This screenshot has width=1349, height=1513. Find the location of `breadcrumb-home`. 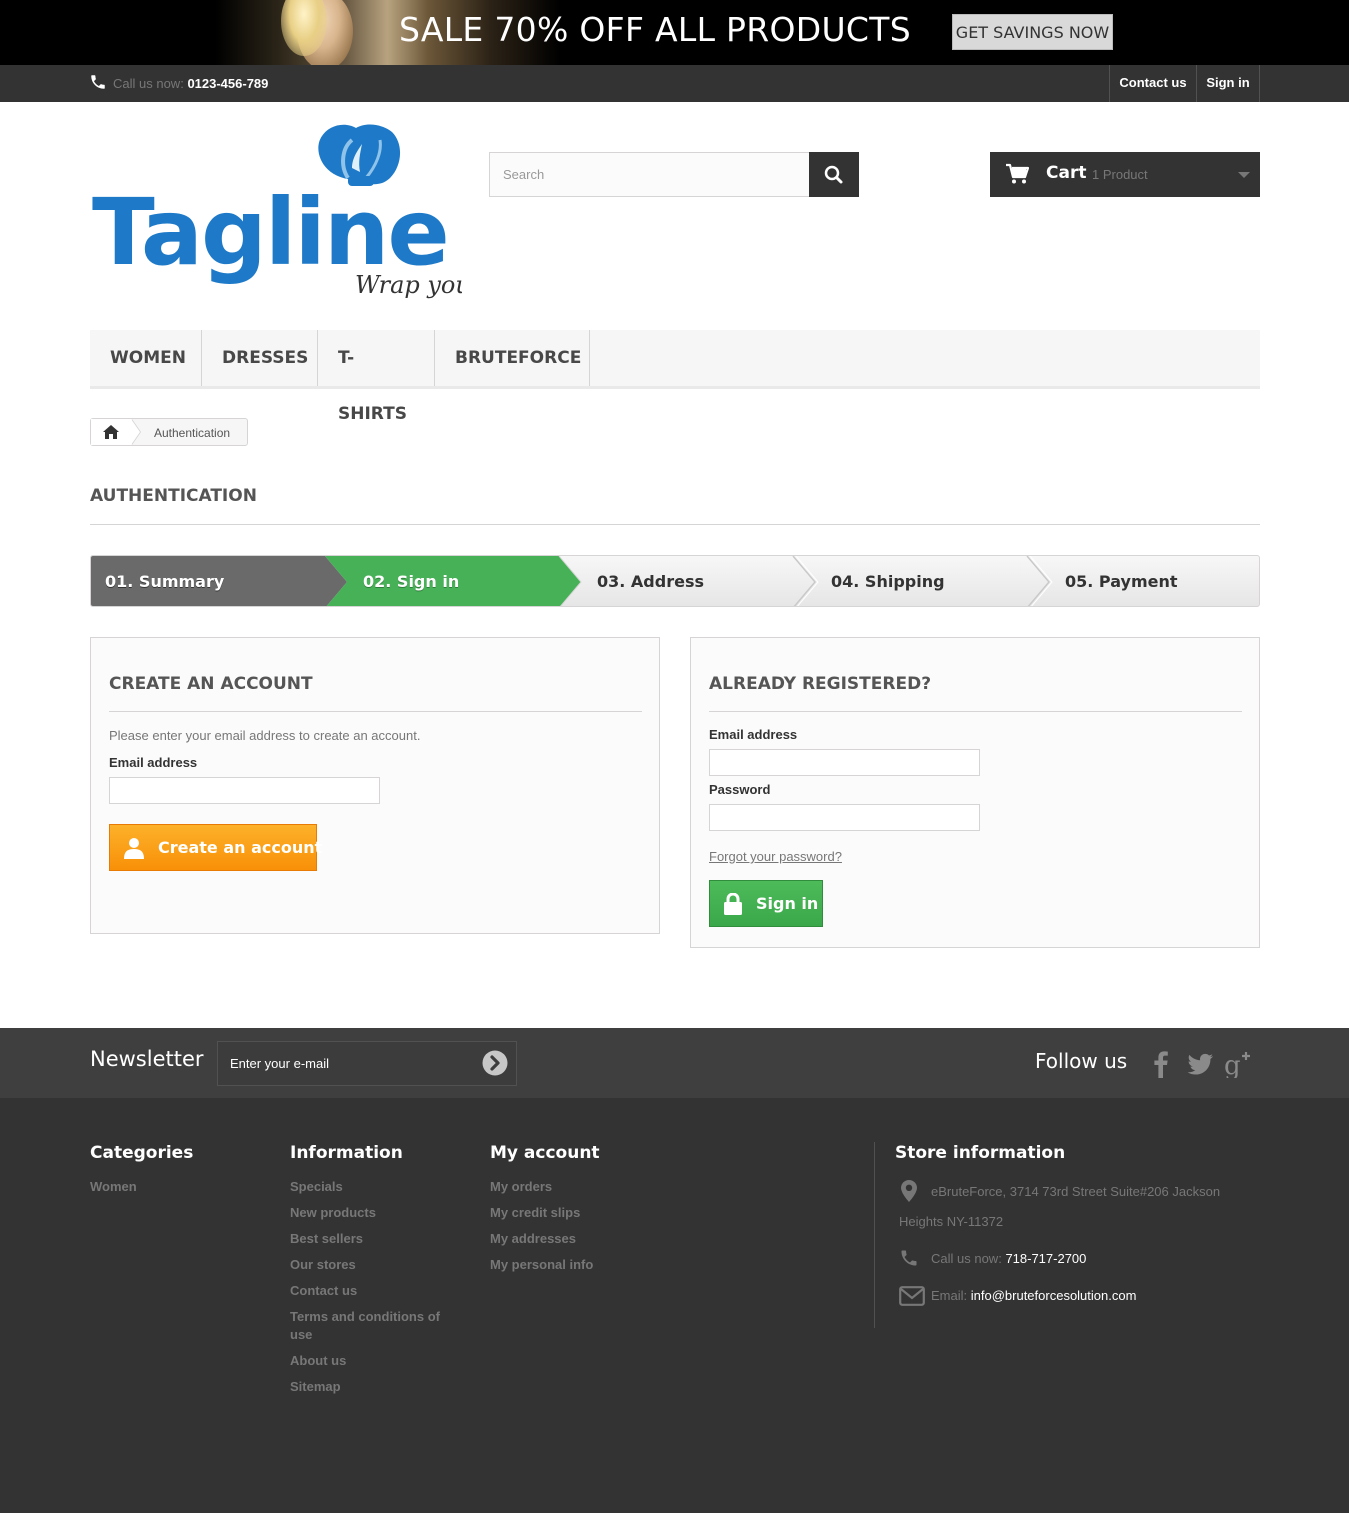

breadcrumb-home is located at coordinates (111, 432).